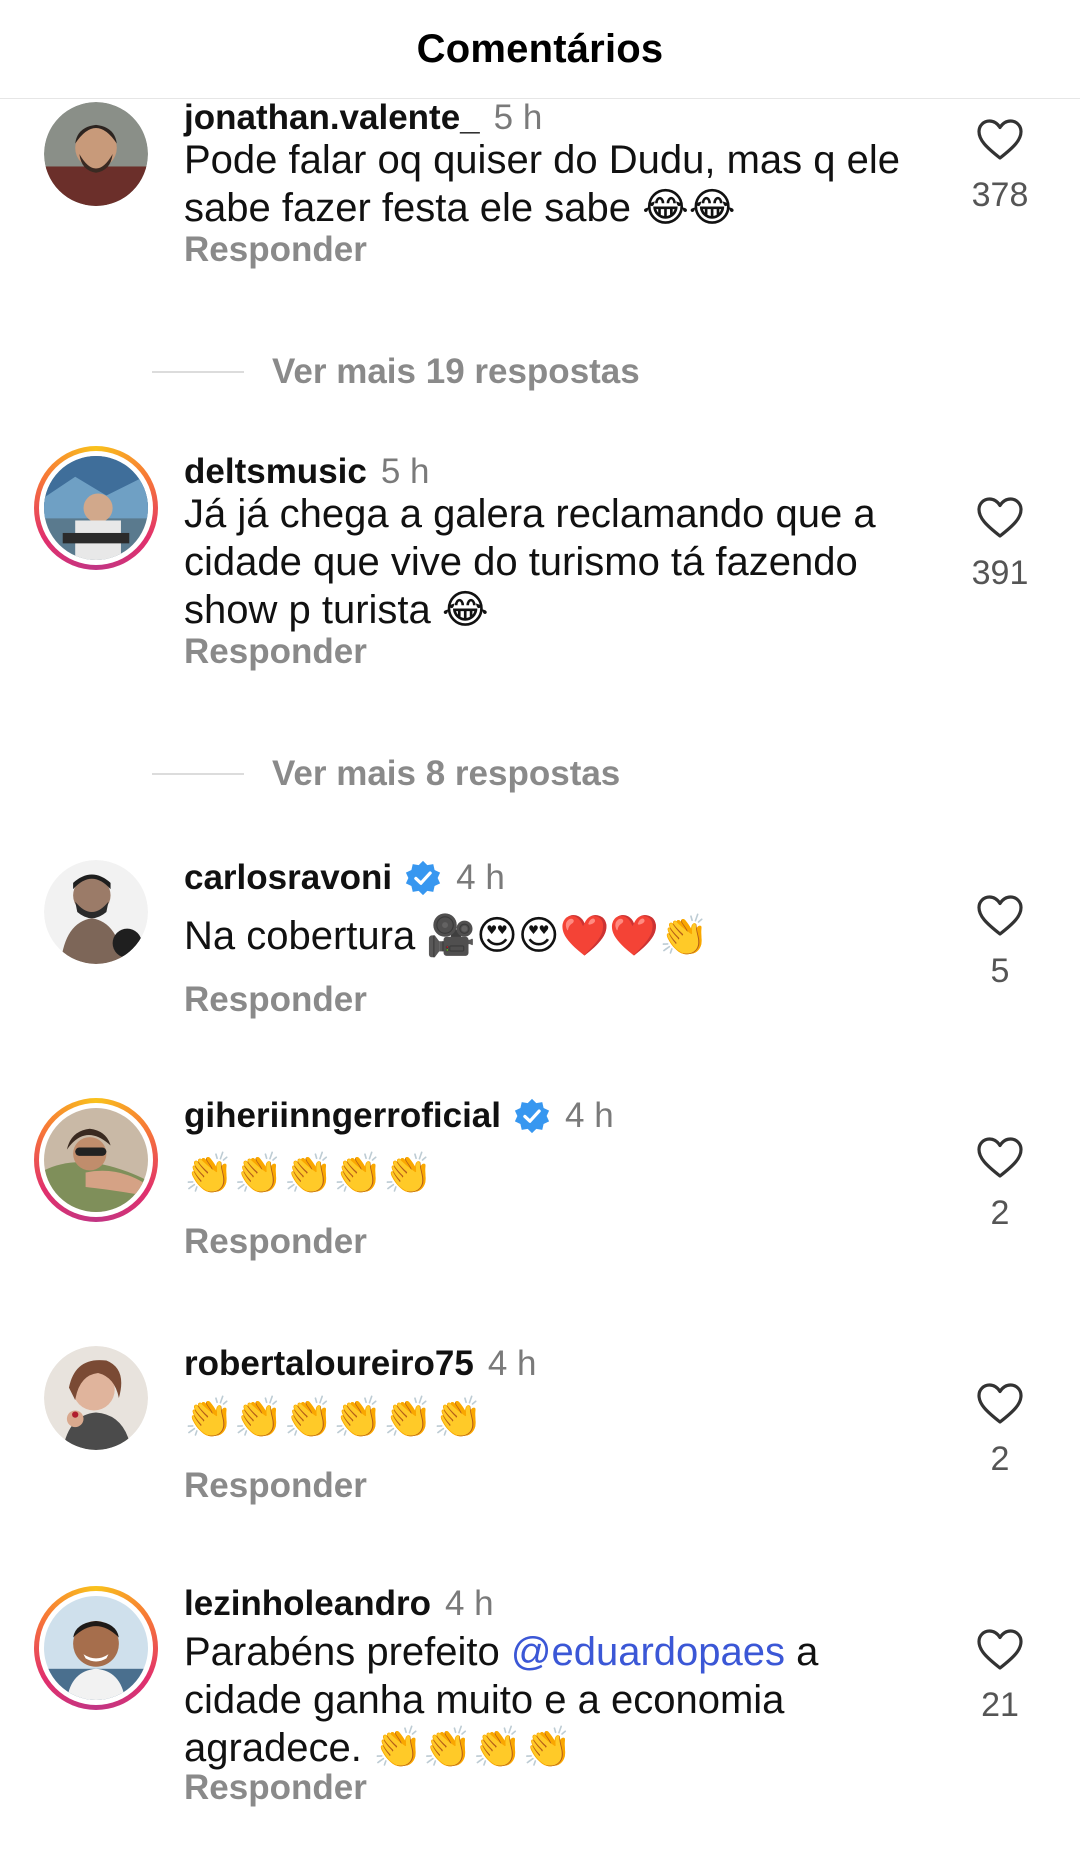  I want to click on like-count: 21, so click(1000, 1705).